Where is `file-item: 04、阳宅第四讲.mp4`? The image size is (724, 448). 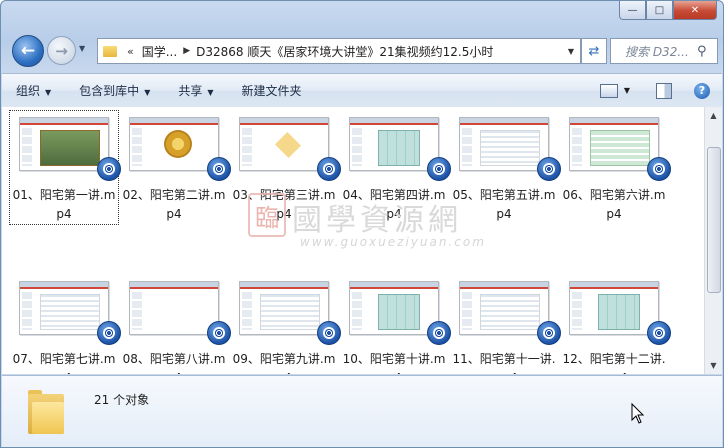
file-item: 04、阳宅第四讲.mp4 is located at coordinates (395, 167).